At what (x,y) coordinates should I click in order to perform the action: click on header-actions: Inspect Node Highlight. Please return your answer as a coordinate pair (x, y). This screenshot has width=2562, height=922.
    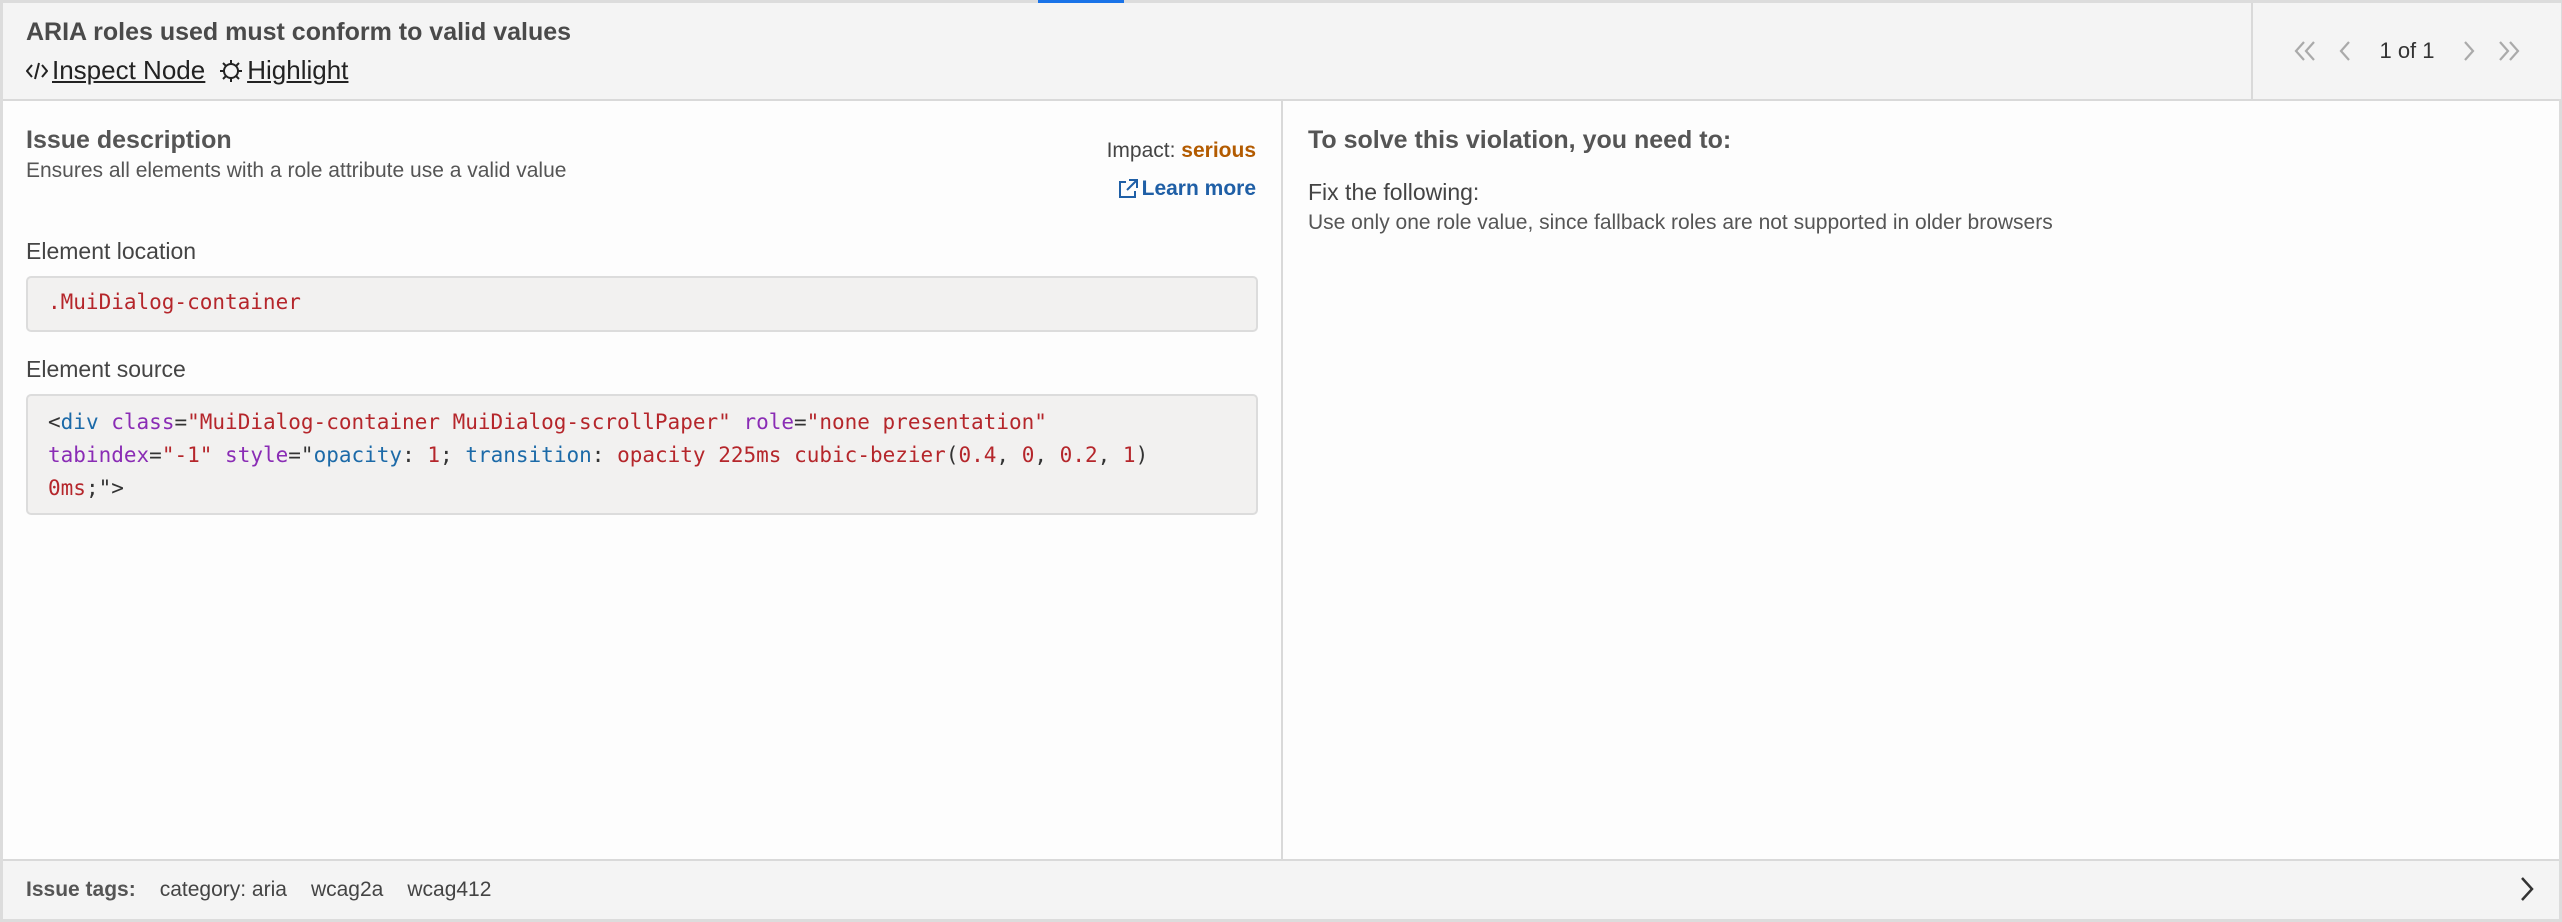
    Looking at the image, I should click on (187, 70).